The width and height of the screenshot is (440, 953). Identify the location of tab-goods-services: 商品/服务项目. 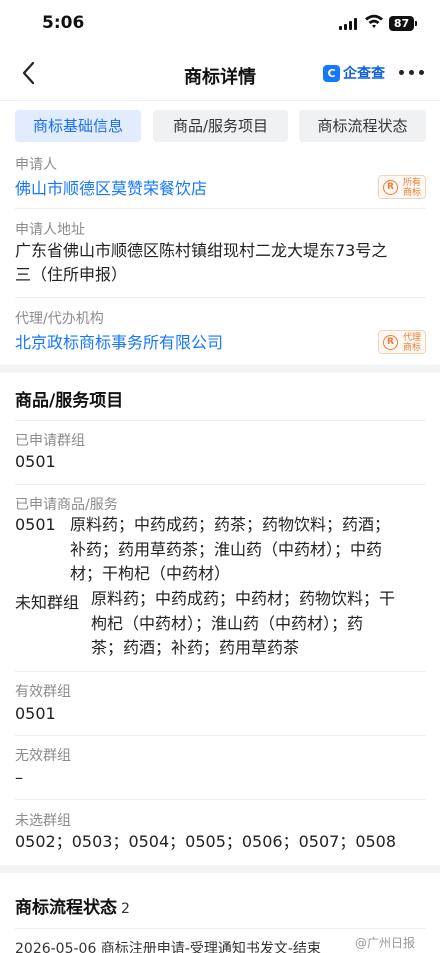
(220, 126).